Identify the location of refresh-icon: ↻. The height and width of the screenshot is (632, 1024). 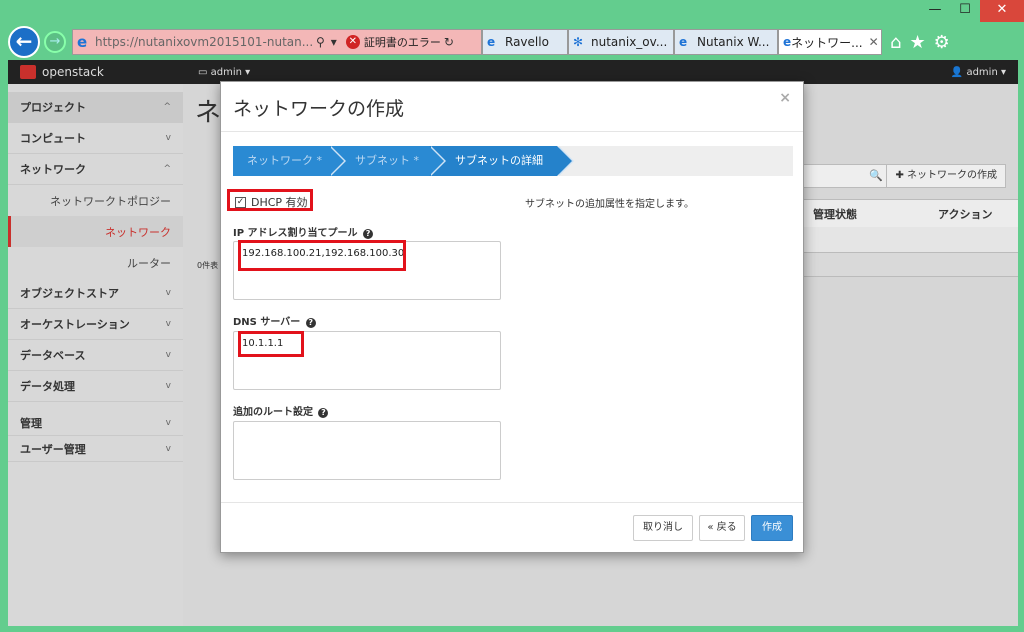
(449, 42).